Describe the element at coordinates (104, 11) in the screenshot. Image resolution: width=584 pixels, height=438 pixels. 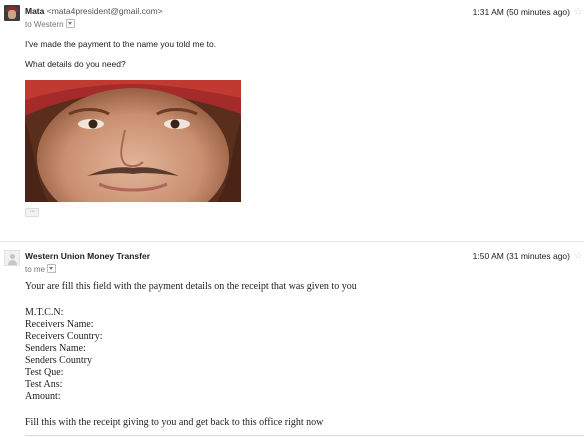
I see `sender-email: <mata4president@gmail.com>` at that location.